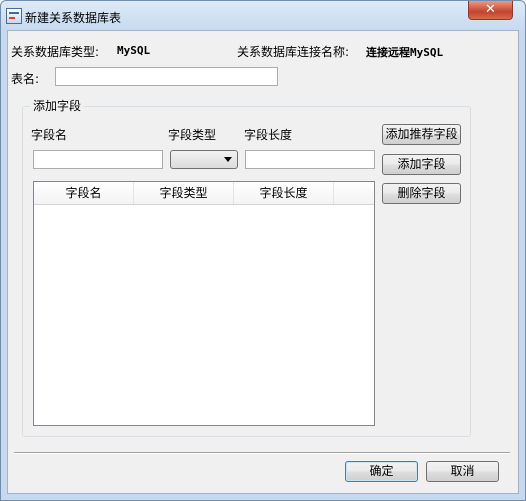  Describe the element at coordinates (84, 193) in the screenshot. I see `column-header-field-name: 字段名` at that location.